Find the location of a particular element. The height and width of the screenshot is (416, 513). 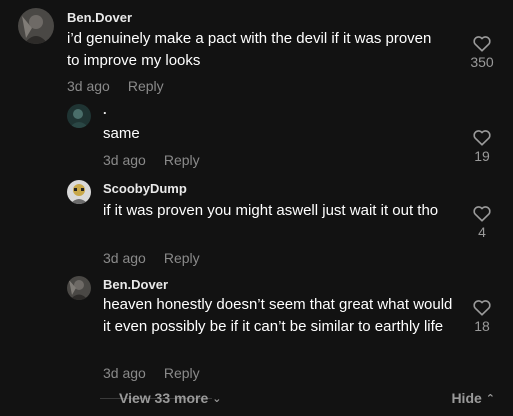

like-count: 4 is located at coordinates (482, 232).